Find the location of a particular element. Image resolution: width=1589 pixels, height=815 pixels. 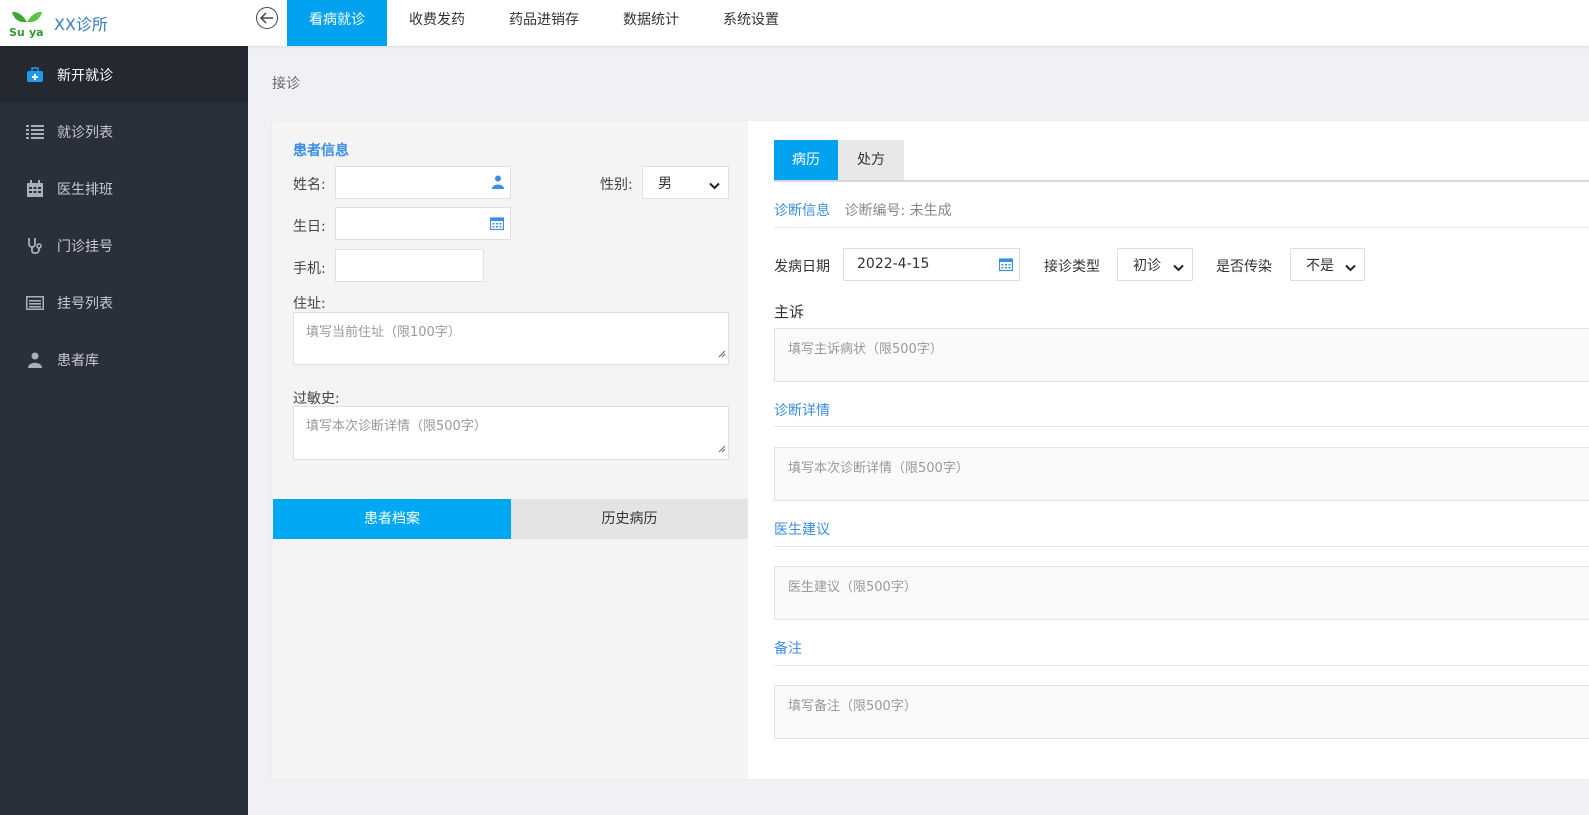

allergy-textarea: 填写本次诊断详情（限500字） is located at coordinates (511, 433).